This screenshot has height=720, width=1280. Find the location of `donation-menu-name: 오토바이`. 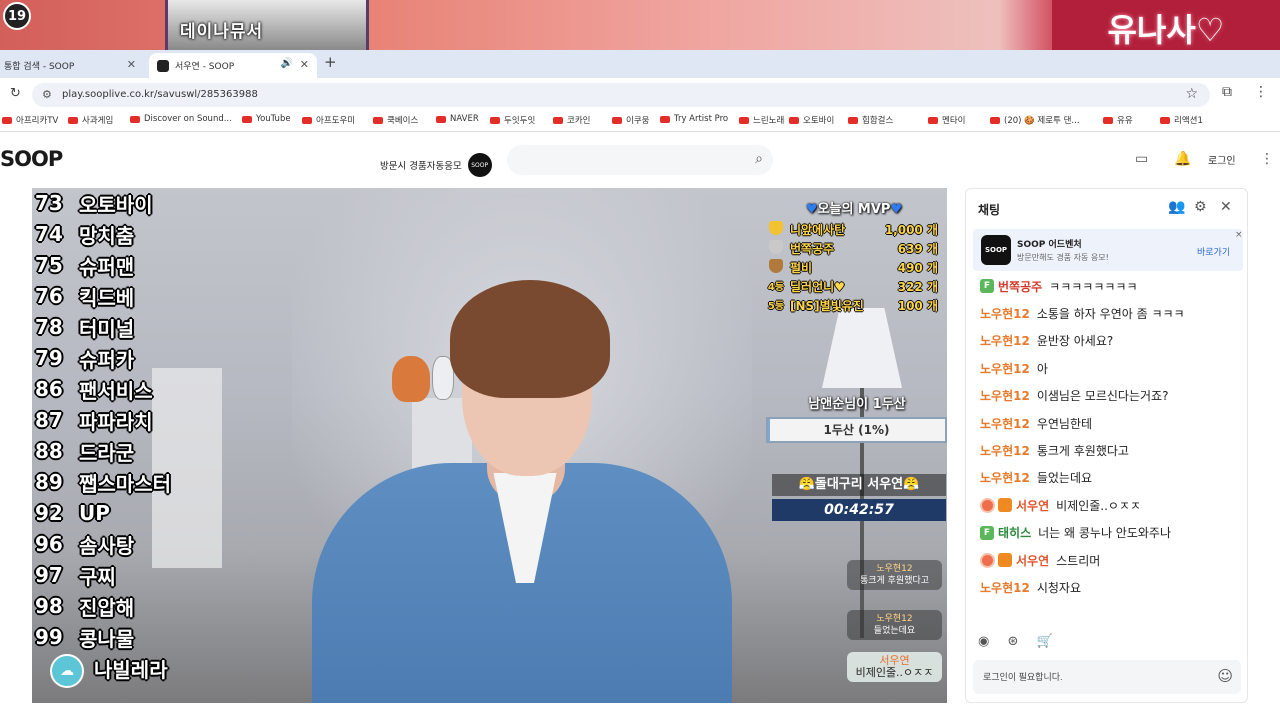

donation-menu-name: 오토바이 is located at coordinates (116, 204).